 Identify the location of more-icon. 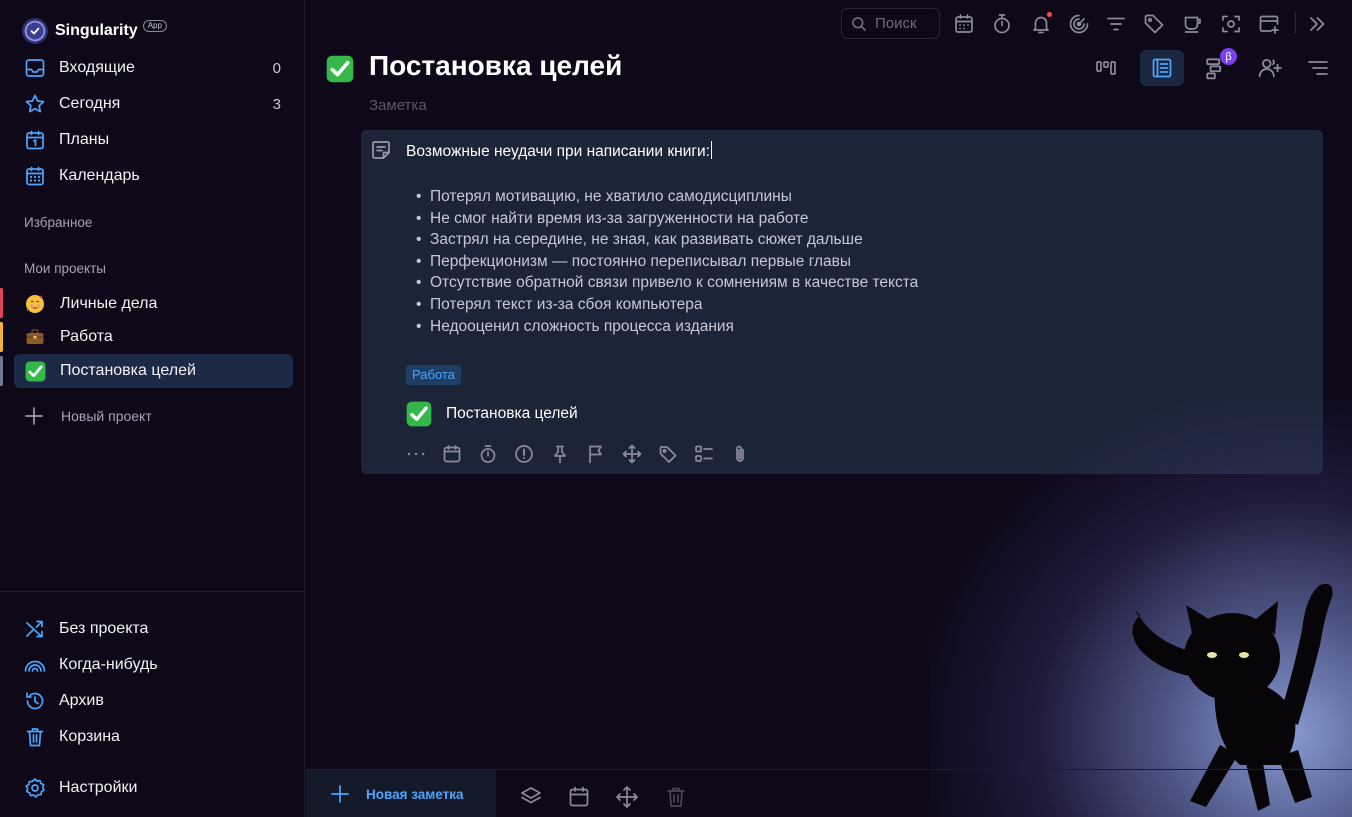
(424, 454).